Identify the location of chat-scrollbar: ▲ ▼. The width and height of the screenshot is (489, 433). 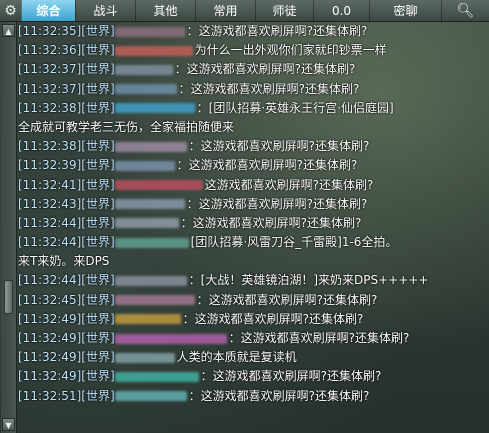
(9, 227).